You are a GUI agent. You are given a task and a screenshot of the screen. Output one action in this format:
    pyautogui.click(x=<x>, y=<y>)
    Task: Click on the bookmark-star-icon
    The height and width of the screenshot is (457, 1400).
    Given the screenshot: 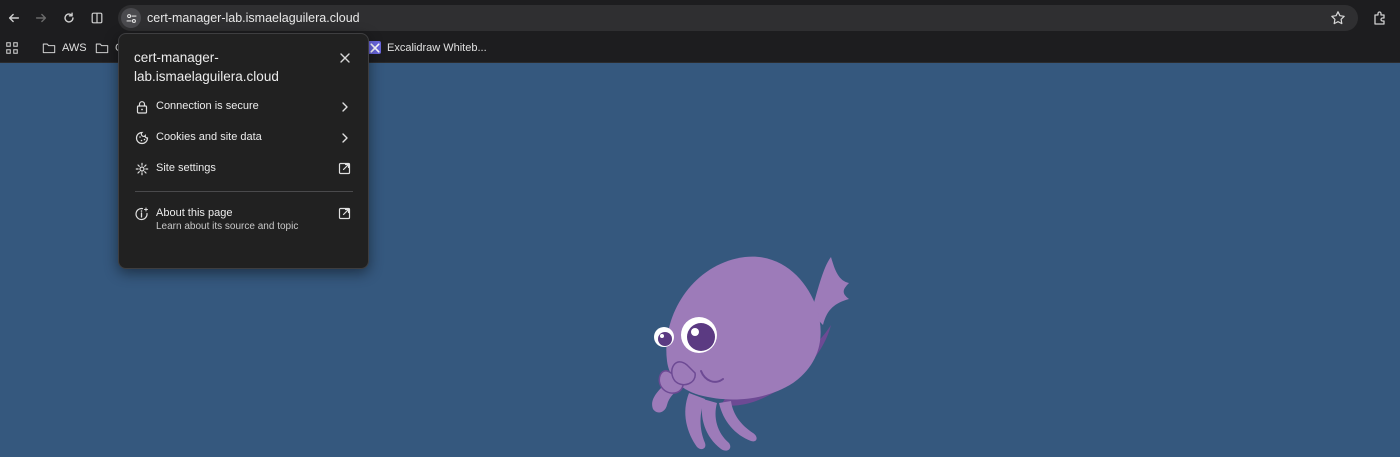 What is the action you would take?
    pyautogui.click(x=1338, y=18)
    